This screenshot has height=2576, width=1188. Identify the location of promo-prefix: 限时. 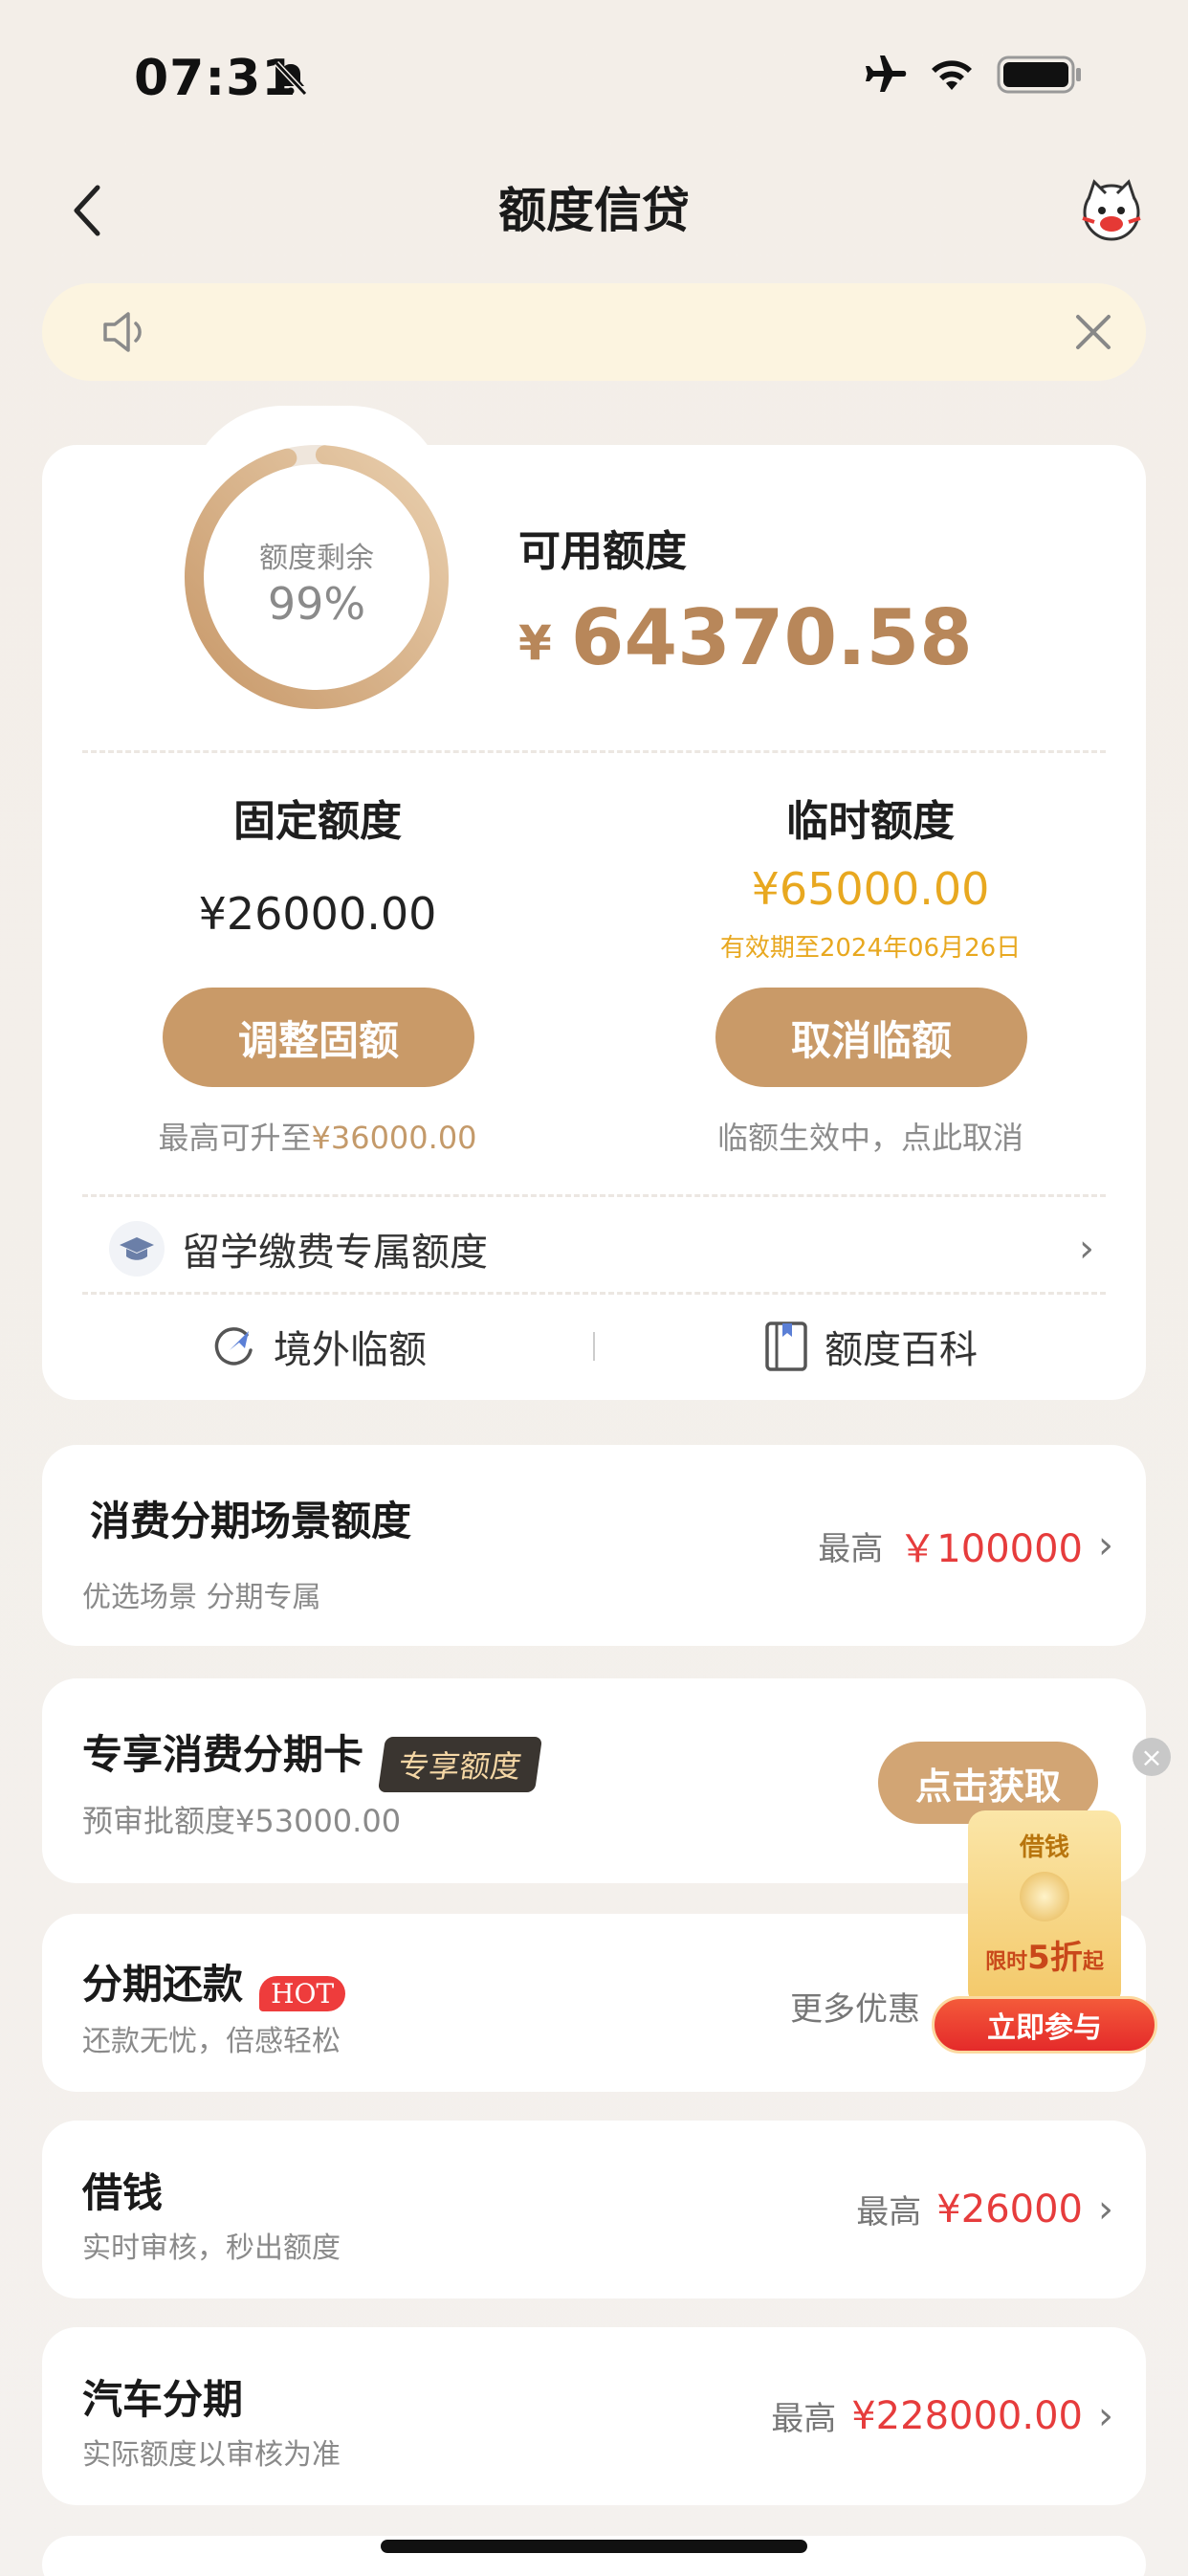
(1006, 1962).